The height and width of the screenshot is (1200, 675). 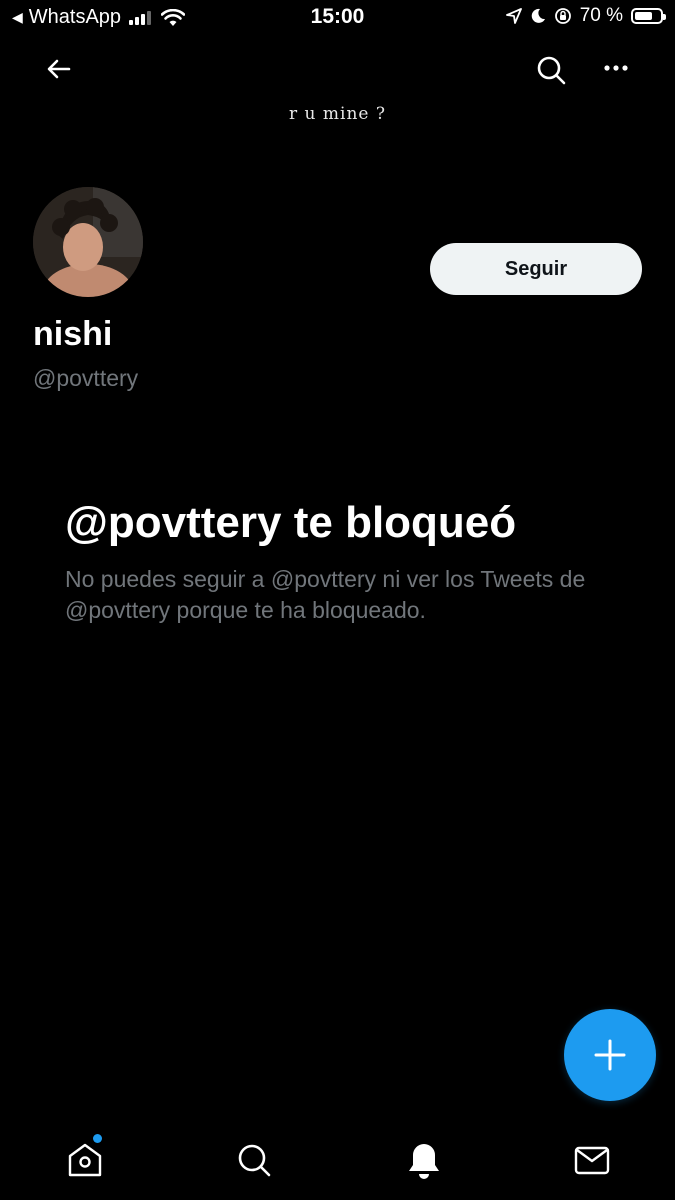 I want to click on avatar-photo, so click(x=88, y=242).